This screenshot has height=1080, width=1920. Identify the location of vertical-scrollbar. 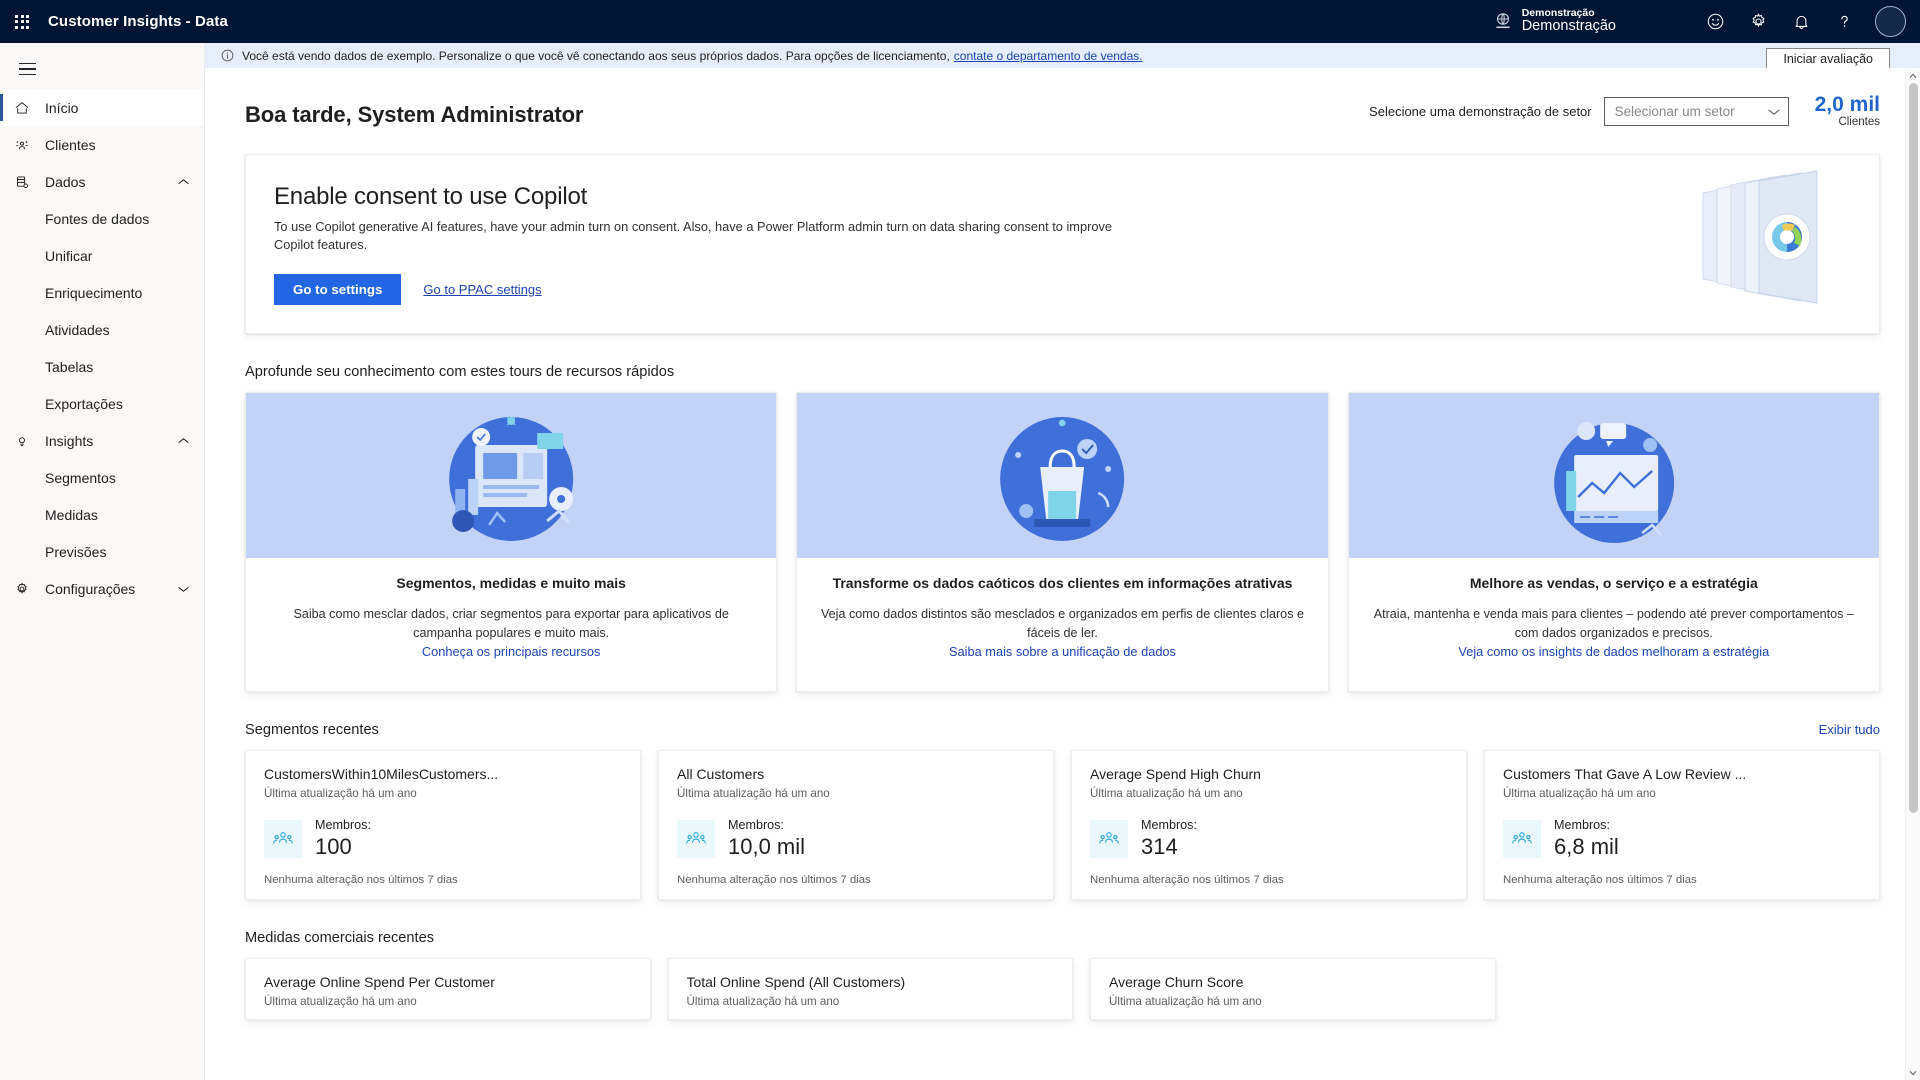
(1912, 574).